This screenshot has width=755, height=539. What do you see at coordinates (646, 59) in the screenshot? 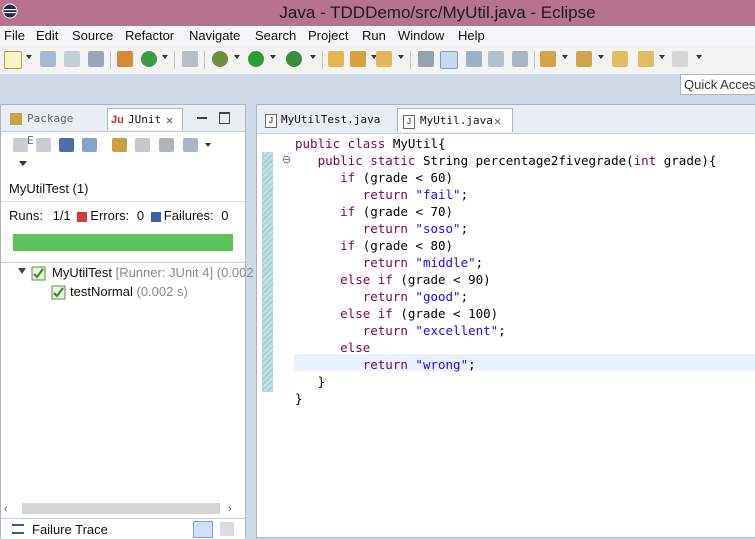
I see `back-icon` at bounding box center [646, 59].